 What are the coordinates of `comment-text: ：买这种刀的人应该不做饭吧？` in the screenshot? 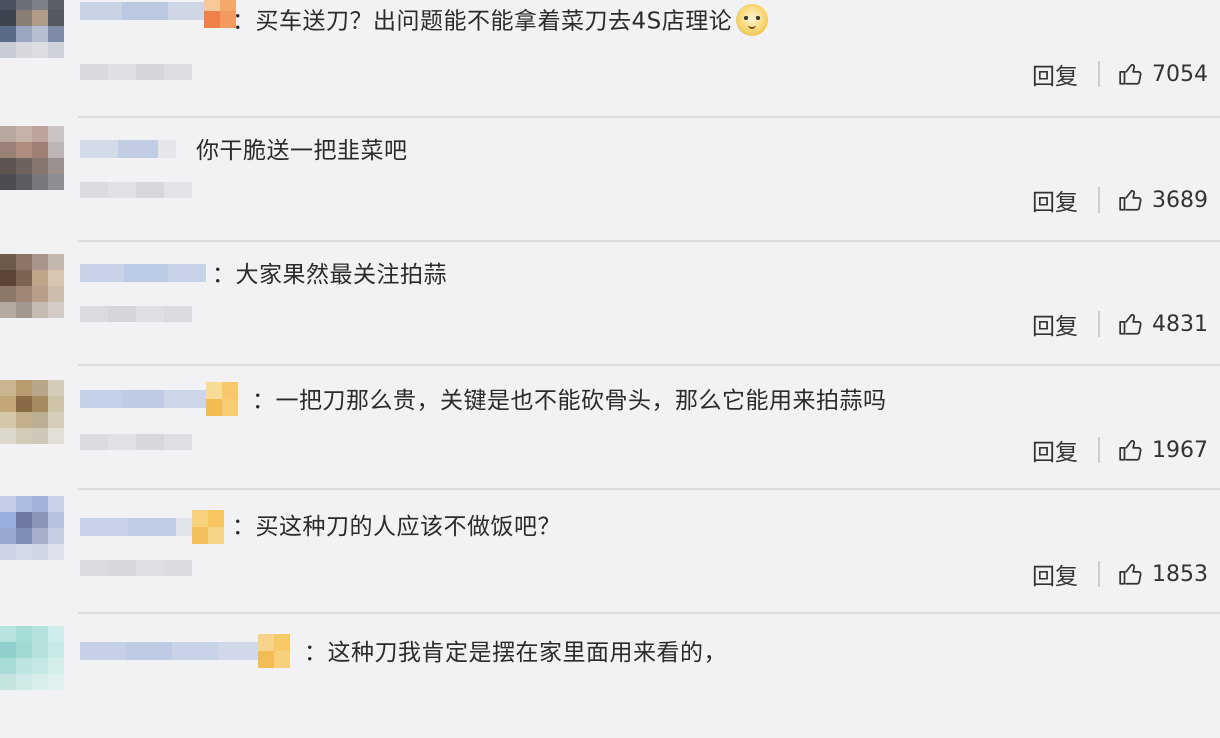 It's located at (396, 527).